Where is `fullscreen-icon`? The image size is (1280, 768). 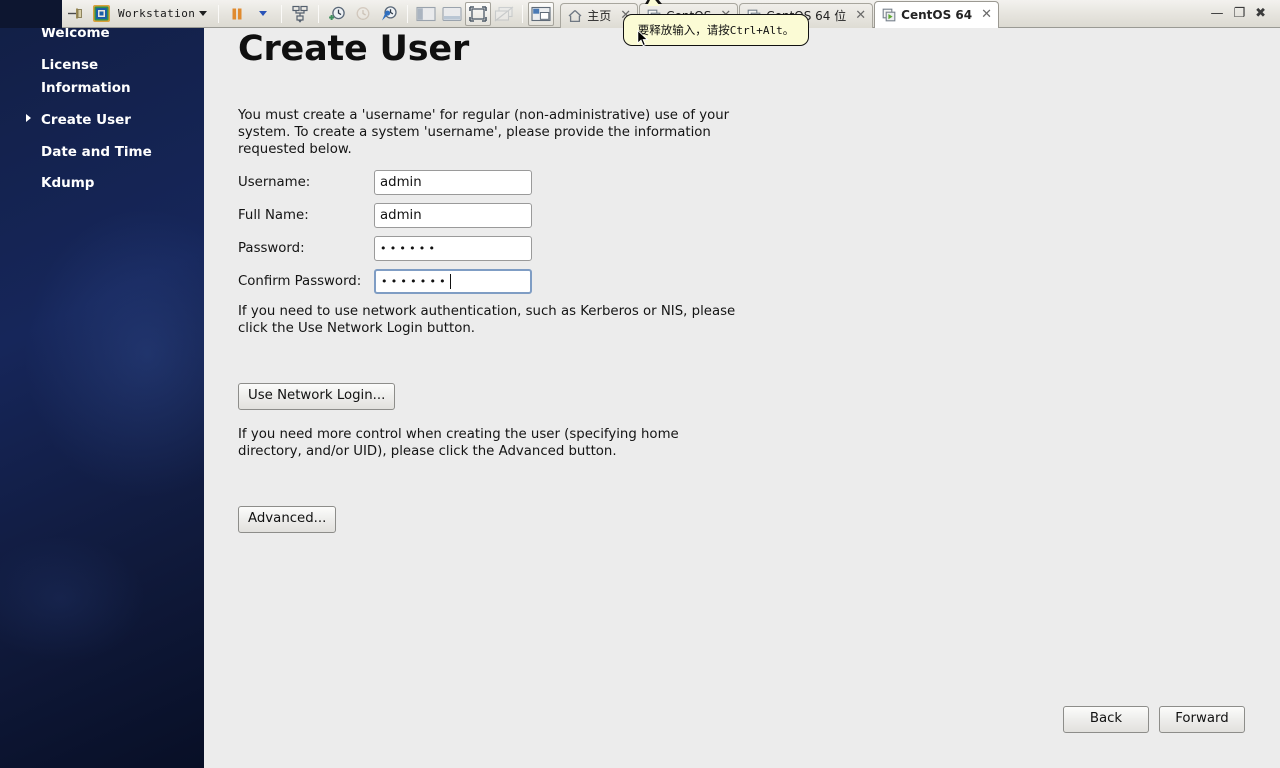
fullscreen-icon is located at coordinates (478, 13).